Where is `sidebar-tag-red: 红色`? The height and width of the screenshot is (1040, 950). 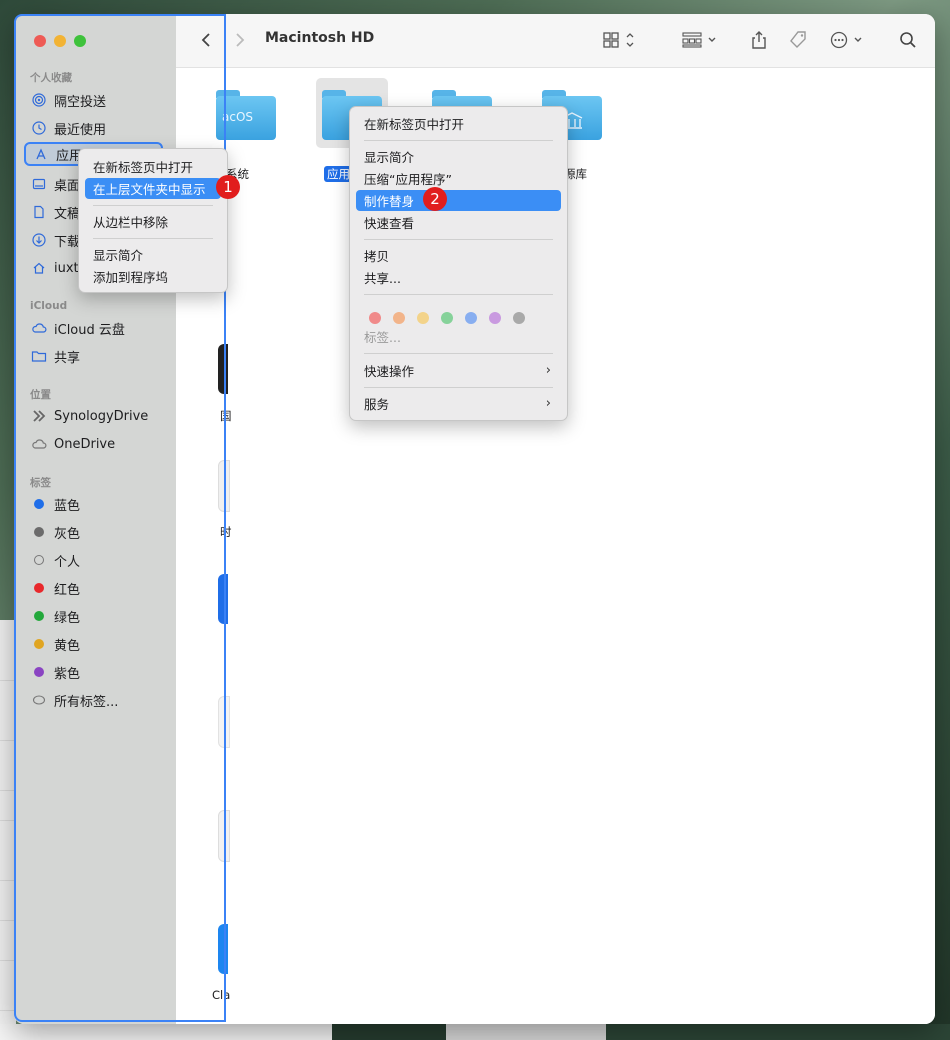 sidebar-tag-red: 红色 is located at coordinates (94, 588).